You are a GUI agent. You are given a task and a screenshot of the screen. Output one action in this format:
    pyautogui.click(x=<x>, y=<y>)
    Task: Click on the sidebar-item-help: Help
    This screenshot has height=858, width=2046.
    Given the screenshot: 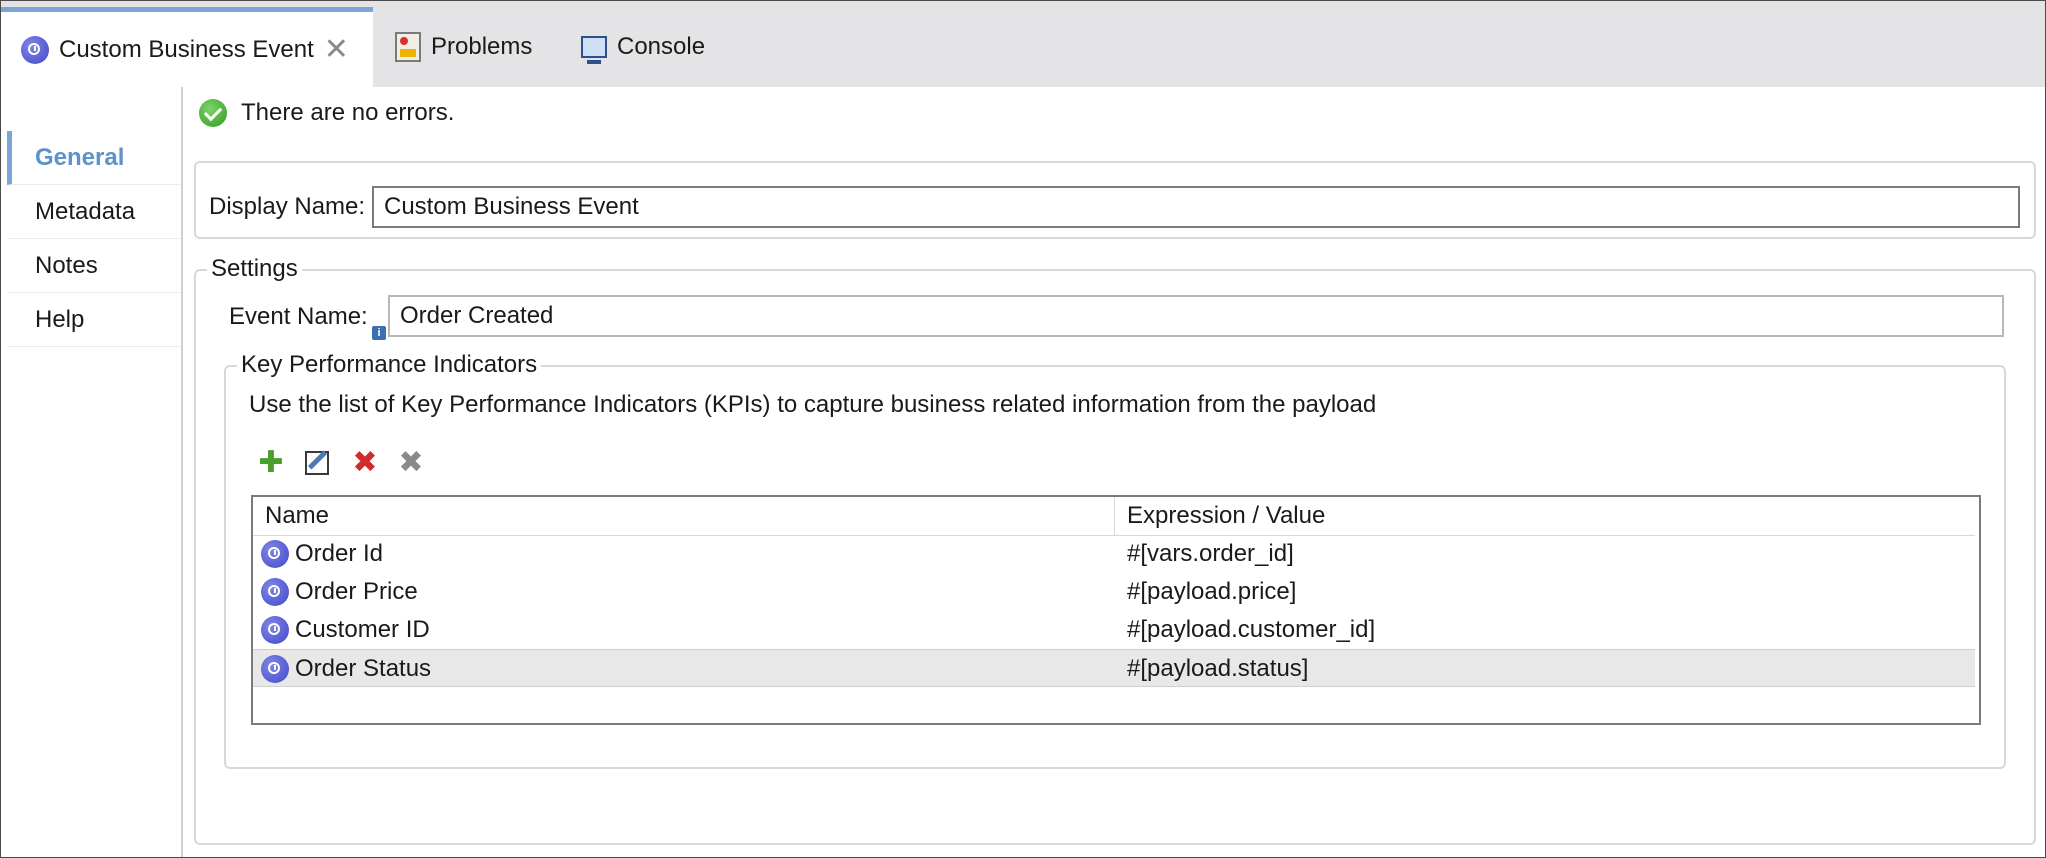 What is the action you would take?
    pyautogui.click(x=94, y=320)
    